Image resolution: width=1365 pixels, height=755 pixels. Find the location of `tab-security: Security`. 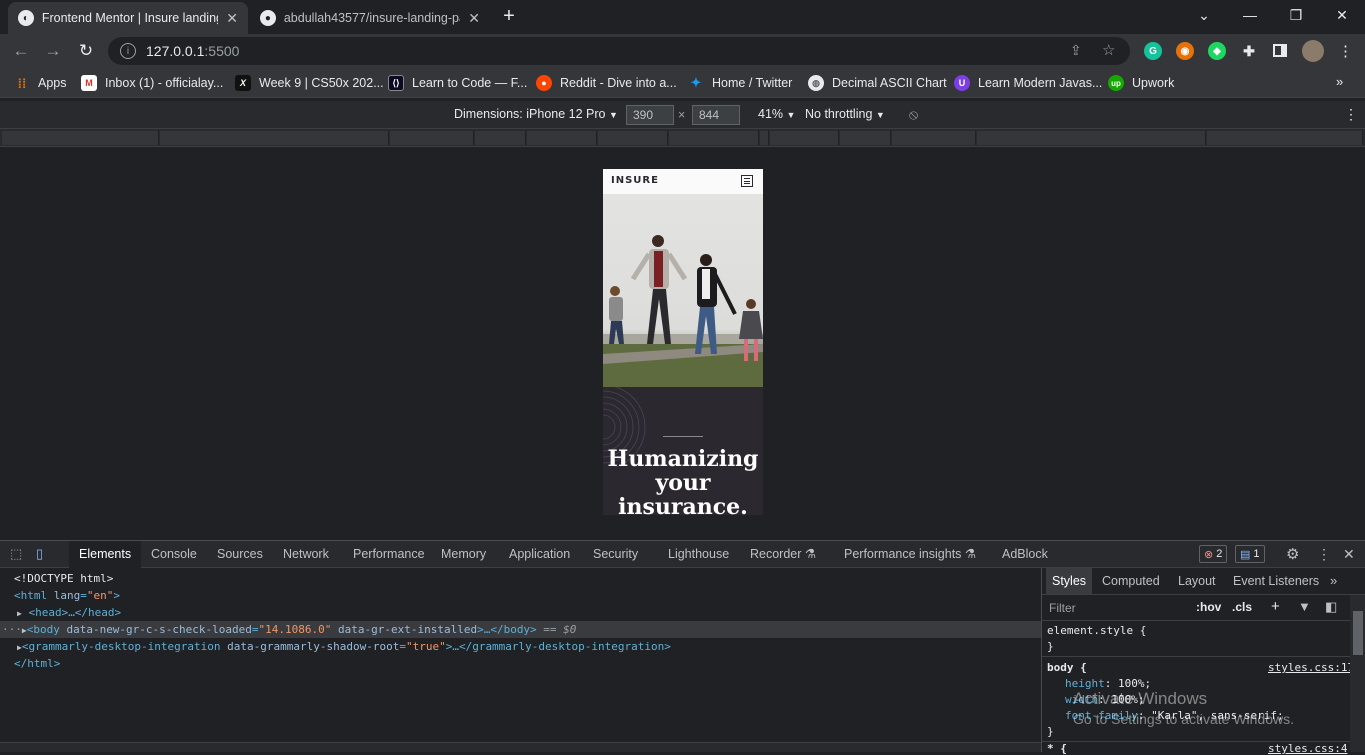

tab-security: Security is located at coordinates (615, 554).